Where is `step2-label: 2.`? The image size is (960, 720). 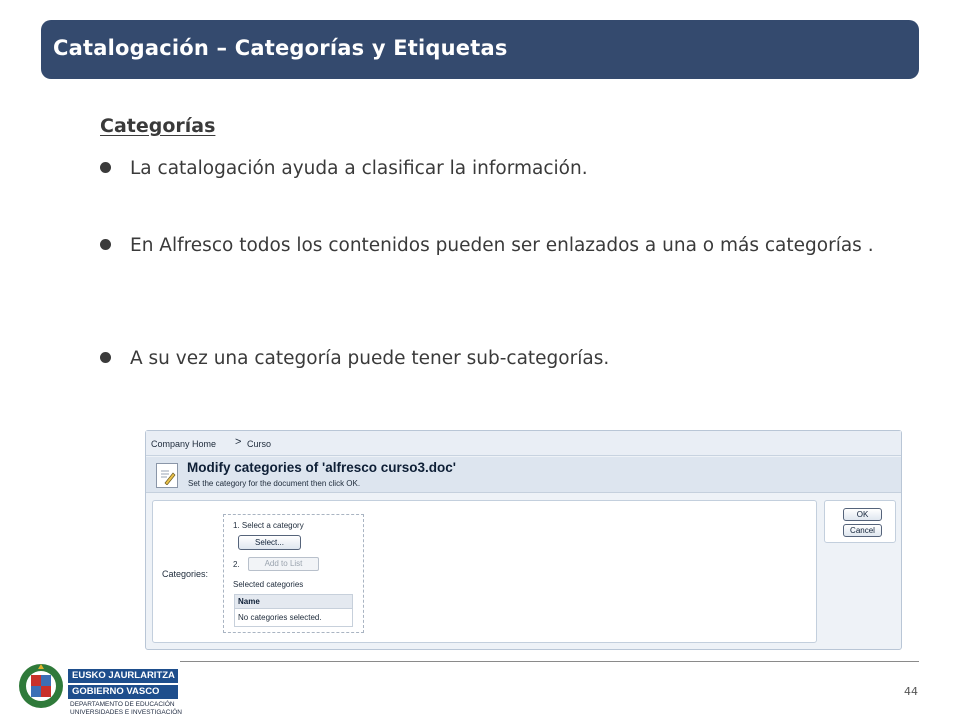 step2-label: 2. is located at coordinates (236, 564).